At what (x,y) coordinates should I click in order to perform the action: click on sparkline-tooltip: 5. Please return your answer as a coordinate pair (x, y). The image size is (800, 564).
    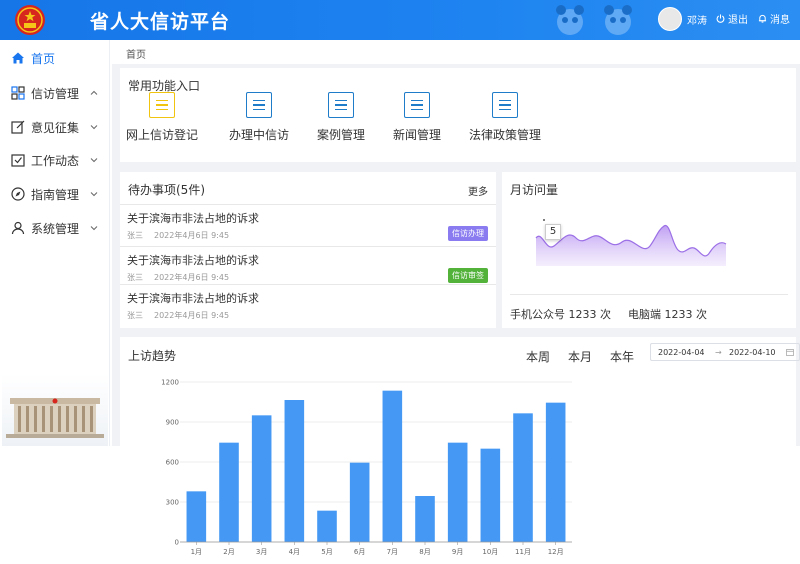
    Looking at the image, I should click on (553, 232).